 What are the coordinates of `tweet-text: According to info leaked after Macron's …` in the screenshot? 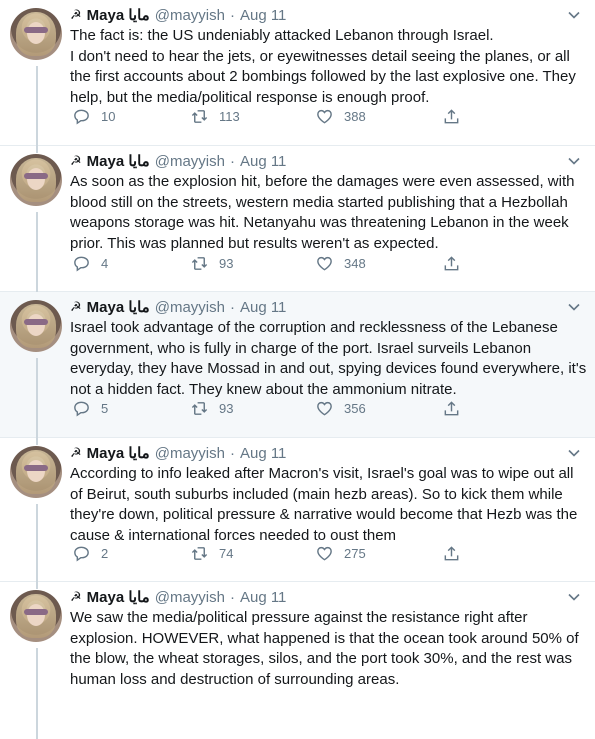 It's located at (326, 504).